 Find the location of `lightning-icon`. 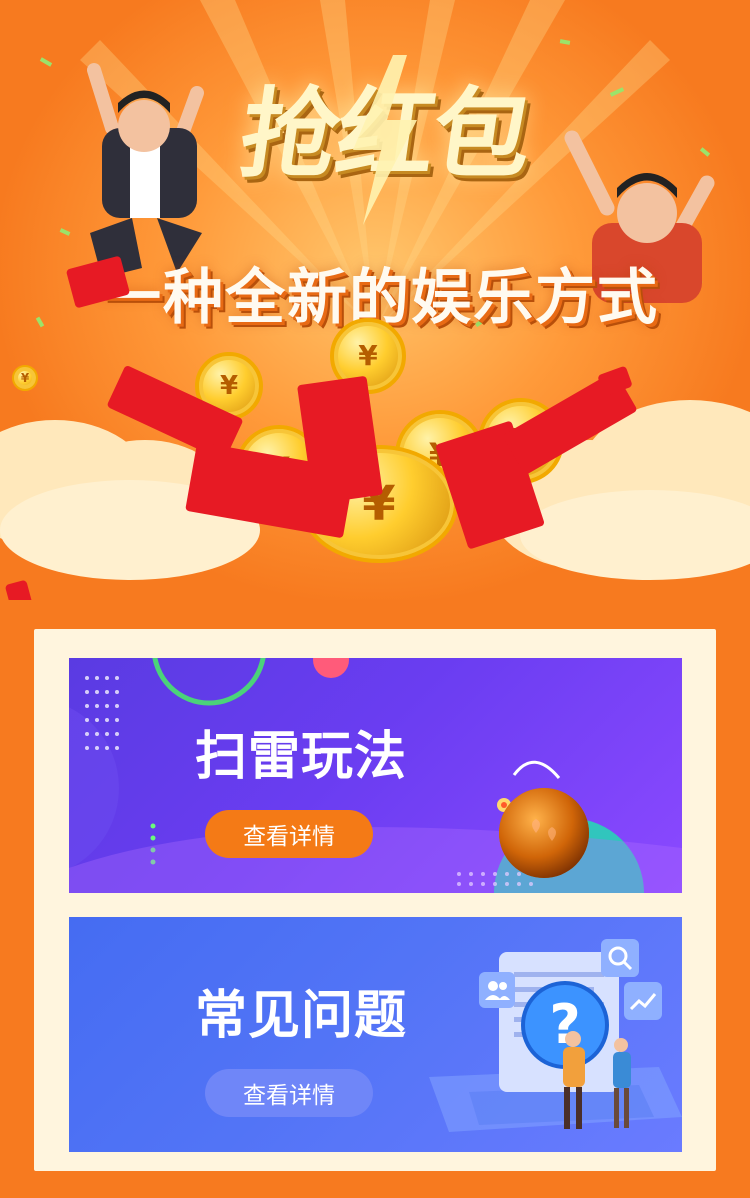

lightning-icon is located at coordinates (385, 140).